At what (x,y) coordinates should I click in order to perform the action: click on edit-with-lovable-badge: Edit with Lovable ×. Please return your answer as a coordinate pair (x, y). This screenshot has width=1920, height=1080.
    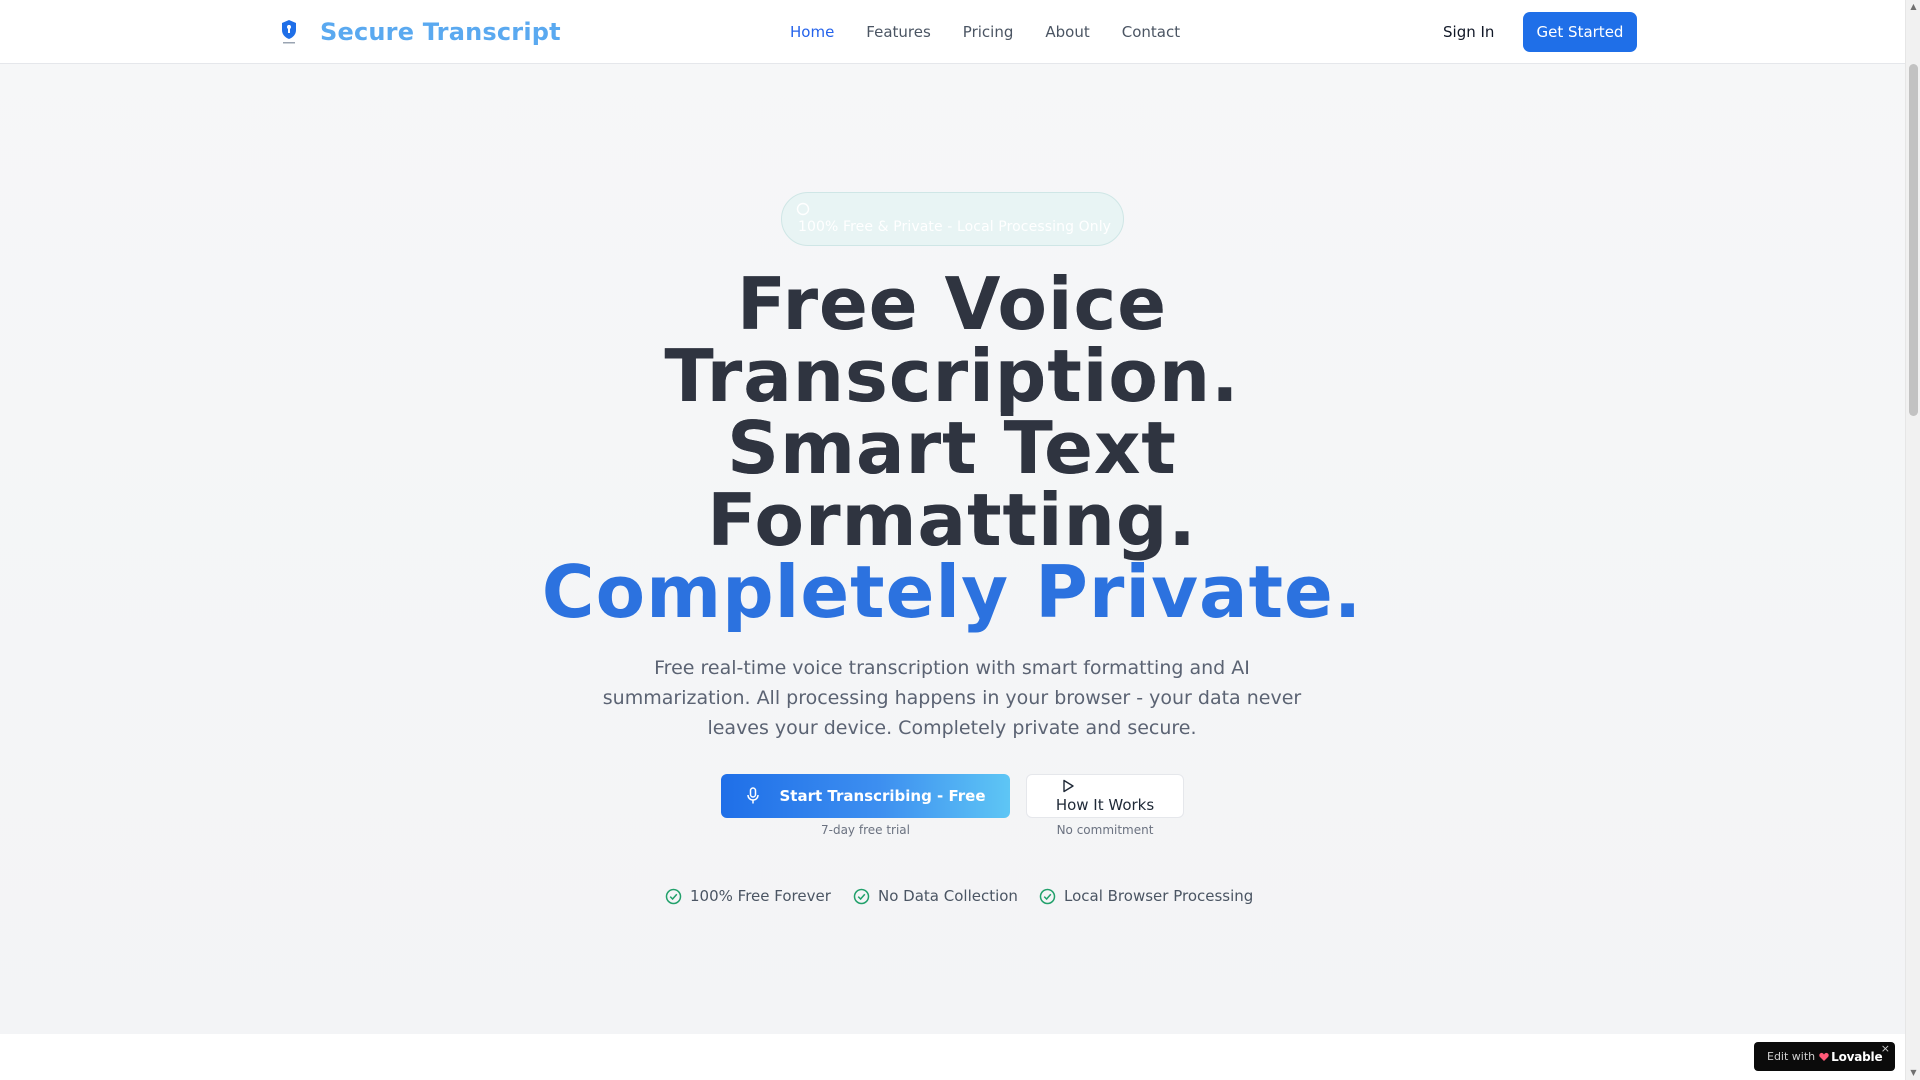
    Looking at the image, I should click on (1824, 1056).